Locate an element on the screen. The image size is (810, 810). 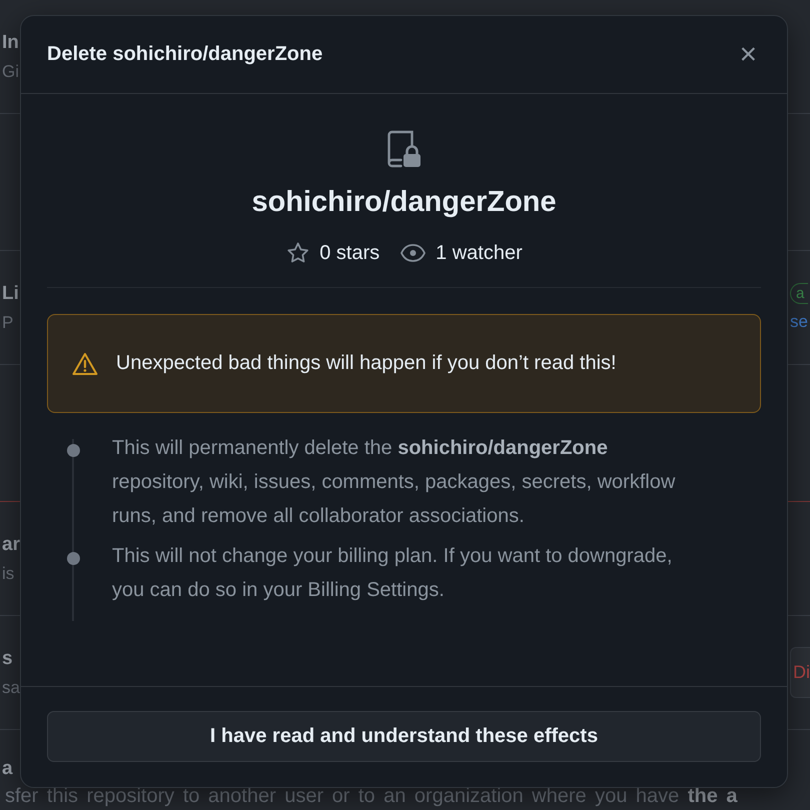
effect-text: This will not change your billing plan. If you want to downgrade, you can do so in your Billing Settings. is located at coordinates (393, 573).